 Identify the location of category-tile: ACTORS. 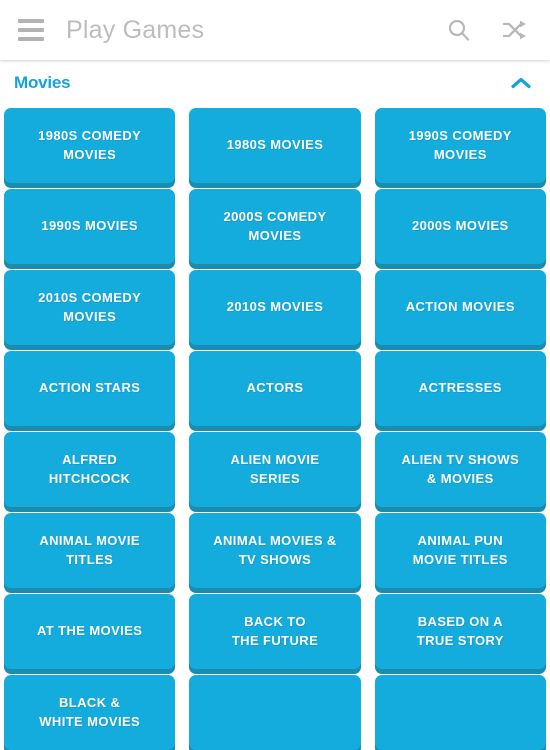
(275, 388).